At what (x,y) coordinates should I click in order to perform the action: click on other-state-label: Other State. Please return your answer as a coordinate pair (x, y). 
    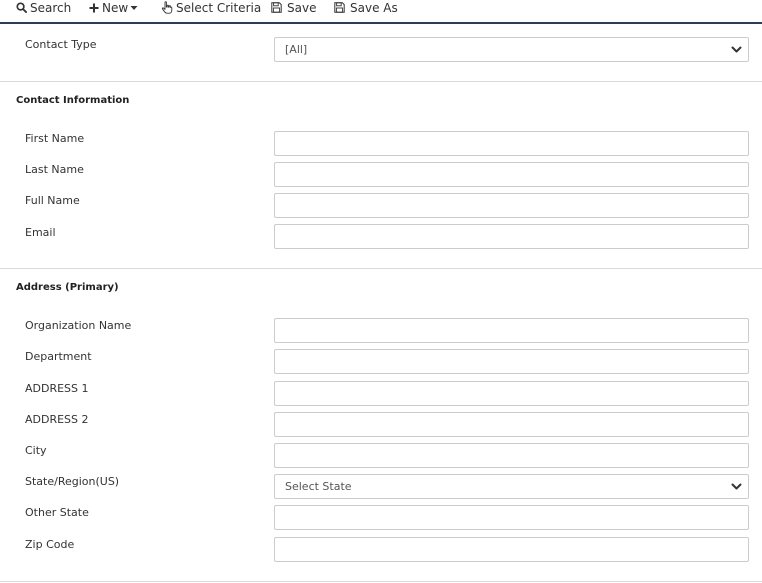
    Looking at the image, I should click on (57, 512).